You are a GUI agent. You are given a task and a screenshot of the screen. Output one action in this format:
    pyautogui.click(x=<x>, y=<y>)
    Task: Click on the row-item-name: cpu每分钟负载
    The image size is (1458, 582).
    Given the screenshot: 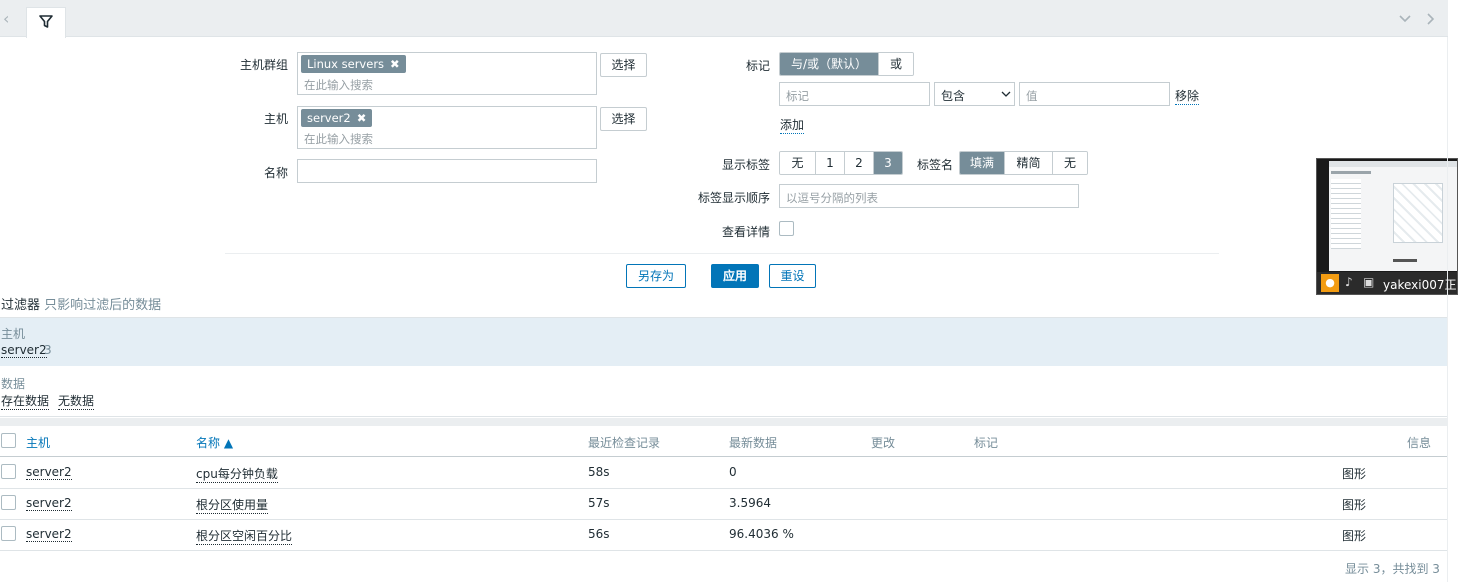 What is the action you would take?
    pyautogui.click(x=237, y=474)
    